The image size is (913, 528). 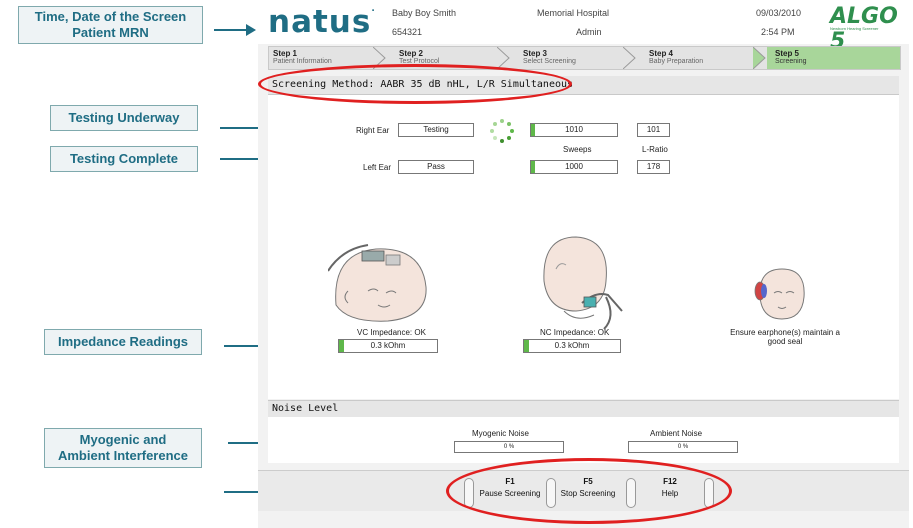 What do you see at coordinates (502, 131) in the screenshot?
I see `testing-spinner-icon` at bounding box center [502, 131].